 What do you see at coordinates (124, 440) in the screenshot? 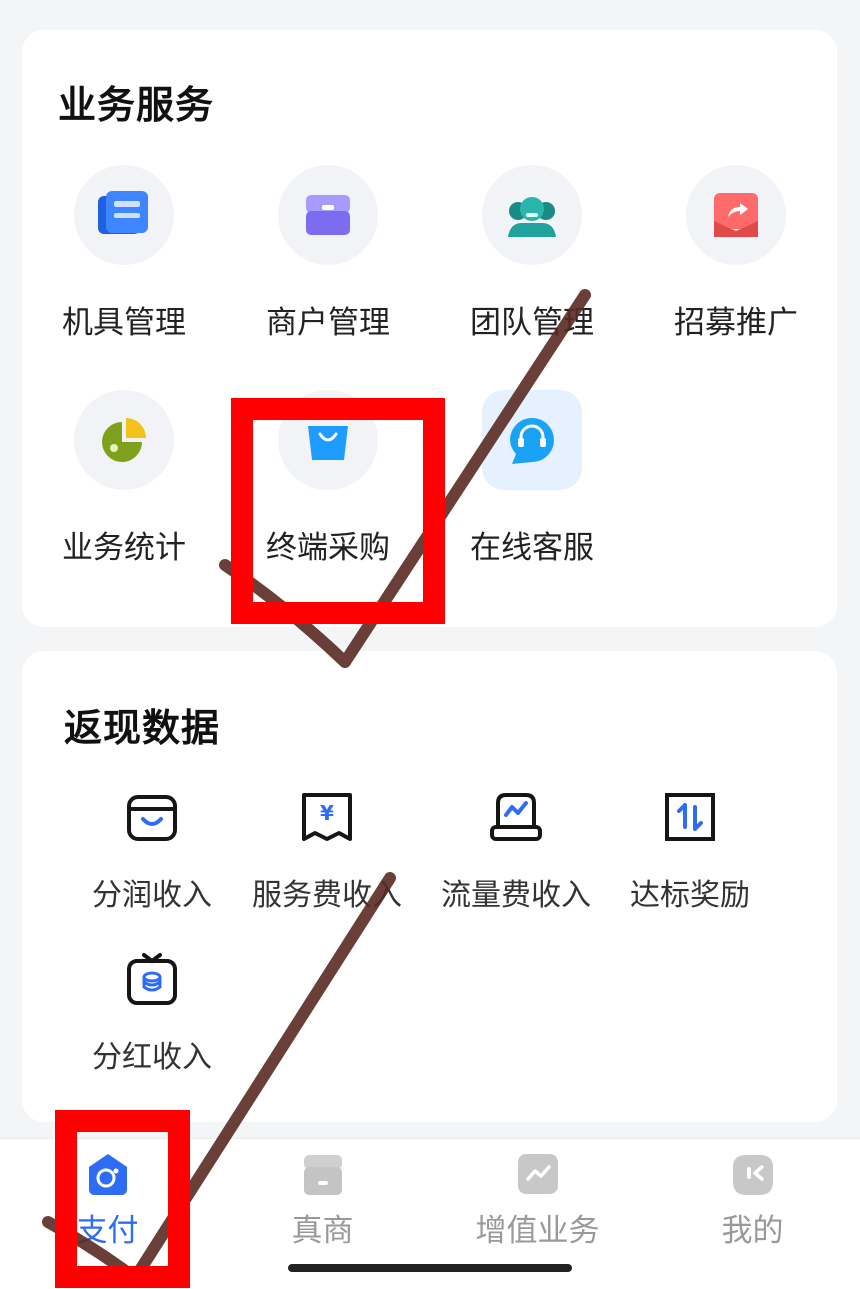
I see `pie-chart-icon` at bounding box center [124, 440].